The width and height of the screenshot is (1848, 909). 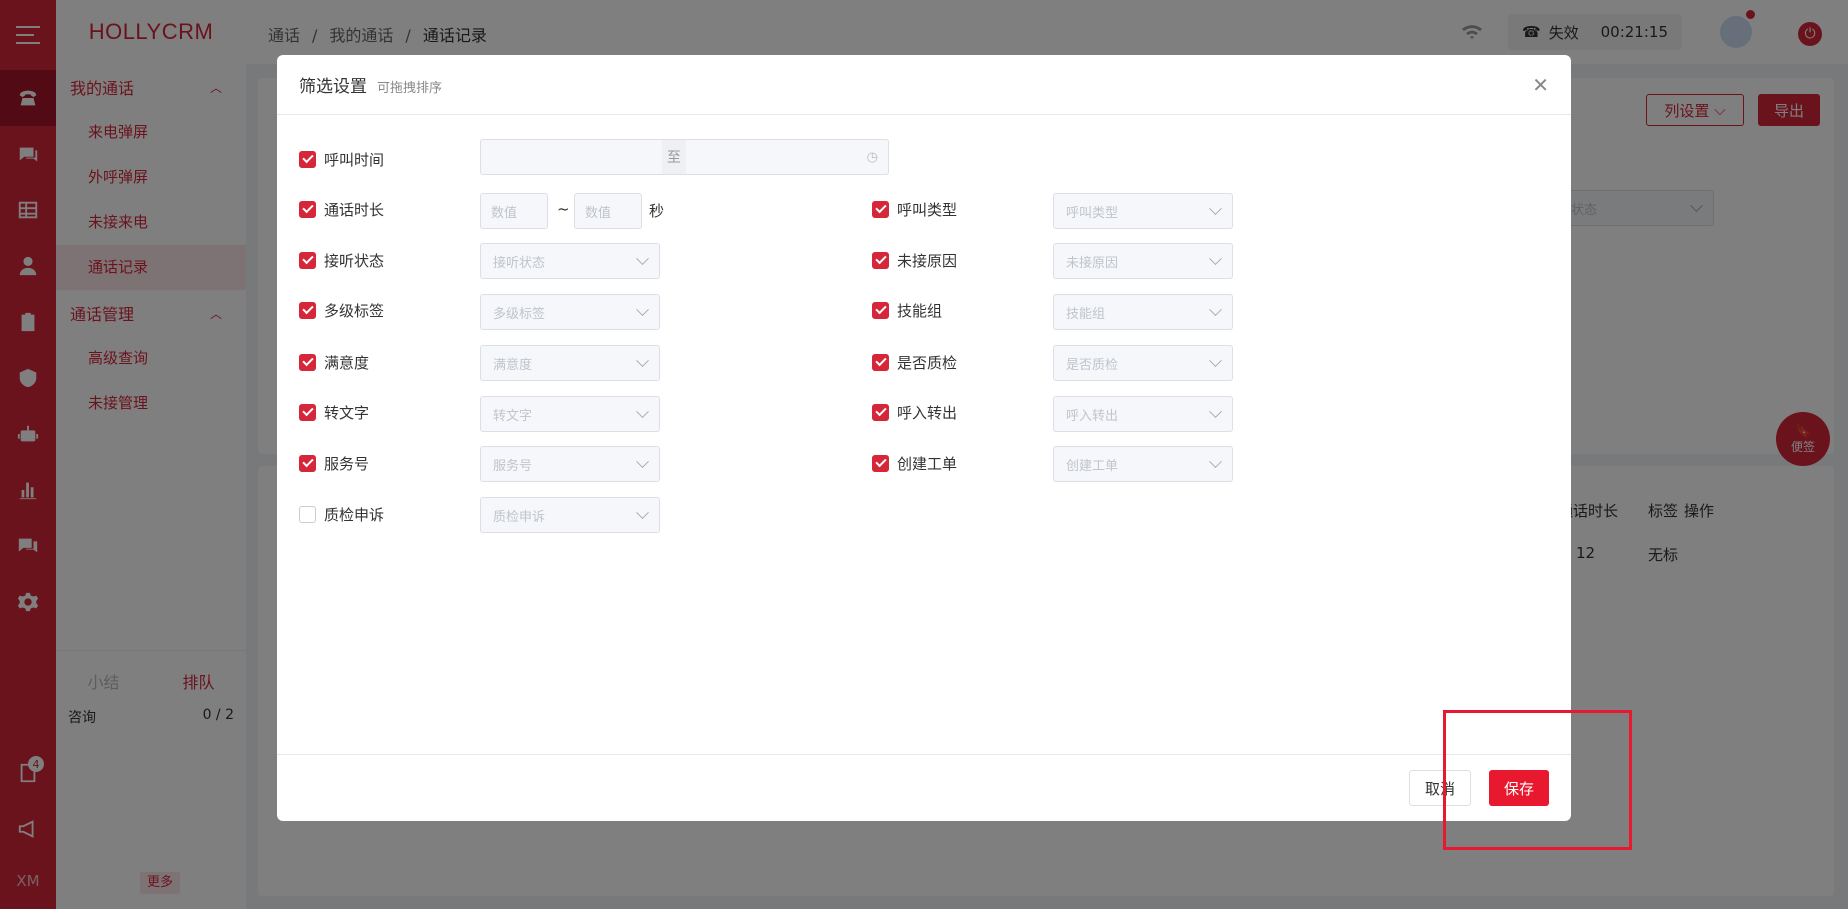 What do you see at coordinates (608, 211) in the screenshot?
I see `duration-max-input: 数值` at bounding box center [608, 211].